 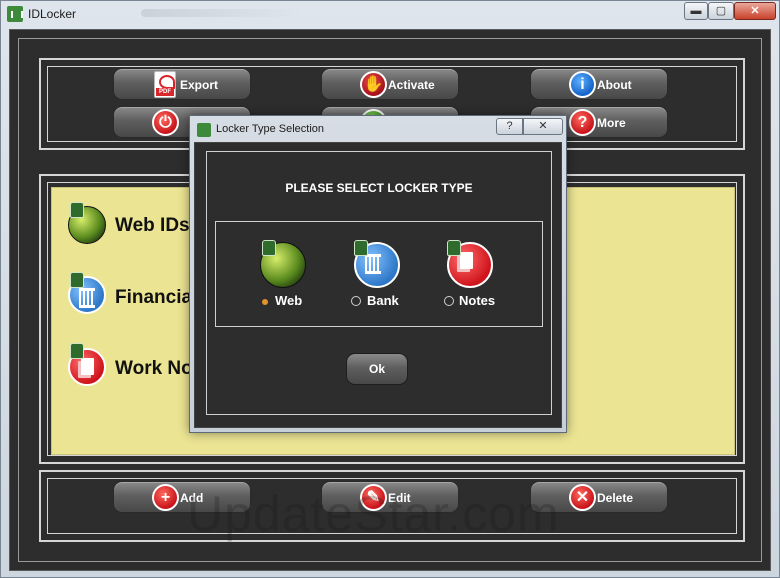 I want to click on list-item-label: Financial, so click(x=156, y=297).